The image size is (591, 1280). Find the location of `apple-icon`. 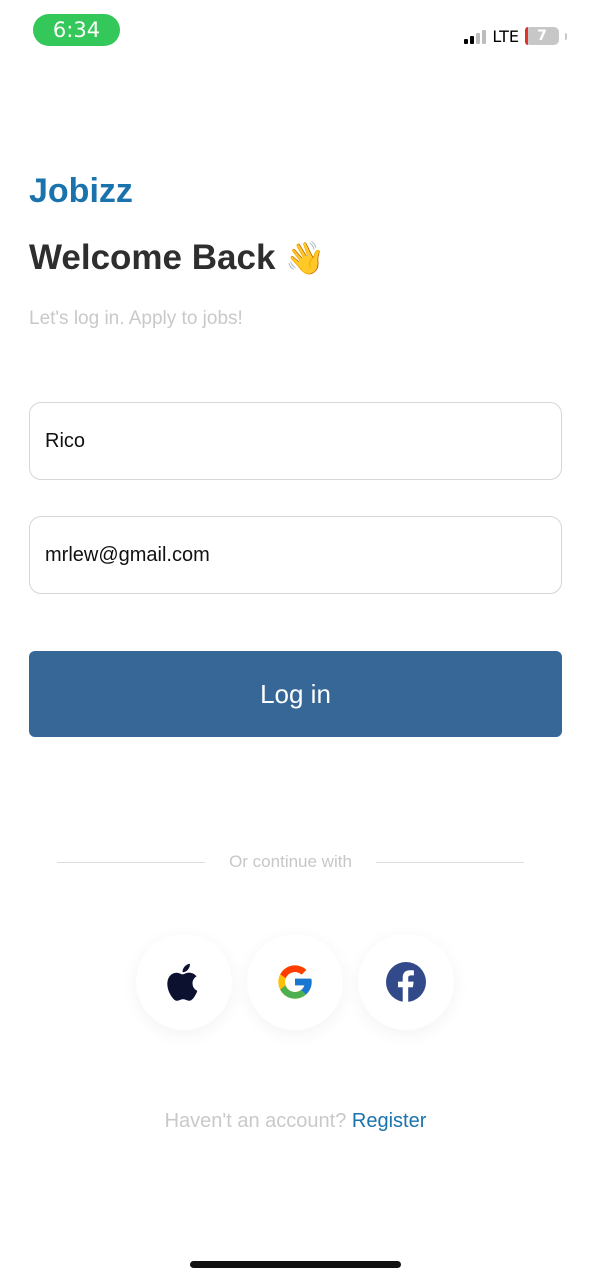

apple-icon is located at coordinates (182, 982).